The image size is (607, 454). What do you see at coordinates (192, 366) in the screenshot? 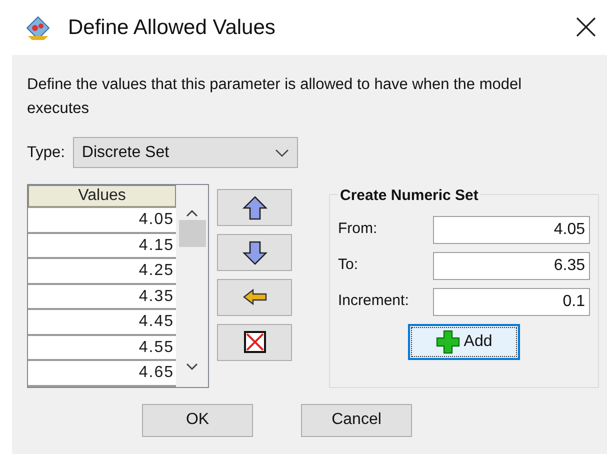
I see `scroll-down-icon` at bounding box center [192, 366].